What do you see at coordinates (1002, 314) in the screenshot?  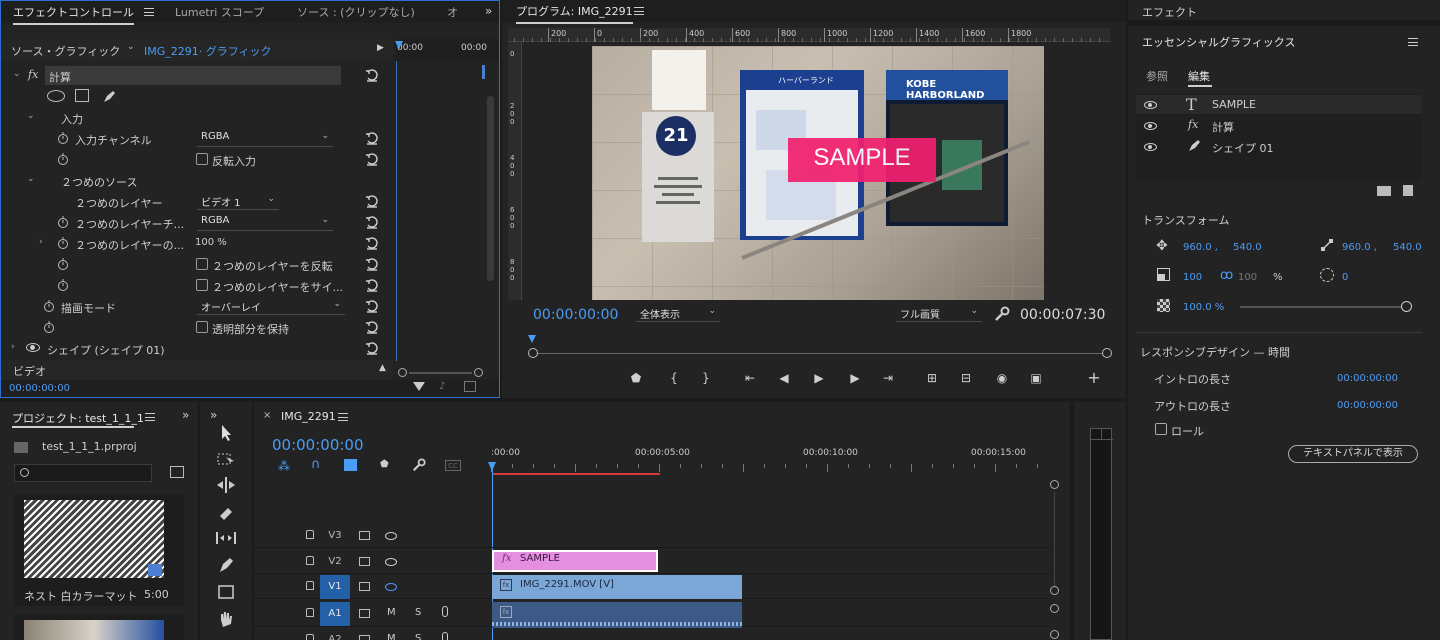 I see `wrench-icon` at bounding box center [1002, 314].